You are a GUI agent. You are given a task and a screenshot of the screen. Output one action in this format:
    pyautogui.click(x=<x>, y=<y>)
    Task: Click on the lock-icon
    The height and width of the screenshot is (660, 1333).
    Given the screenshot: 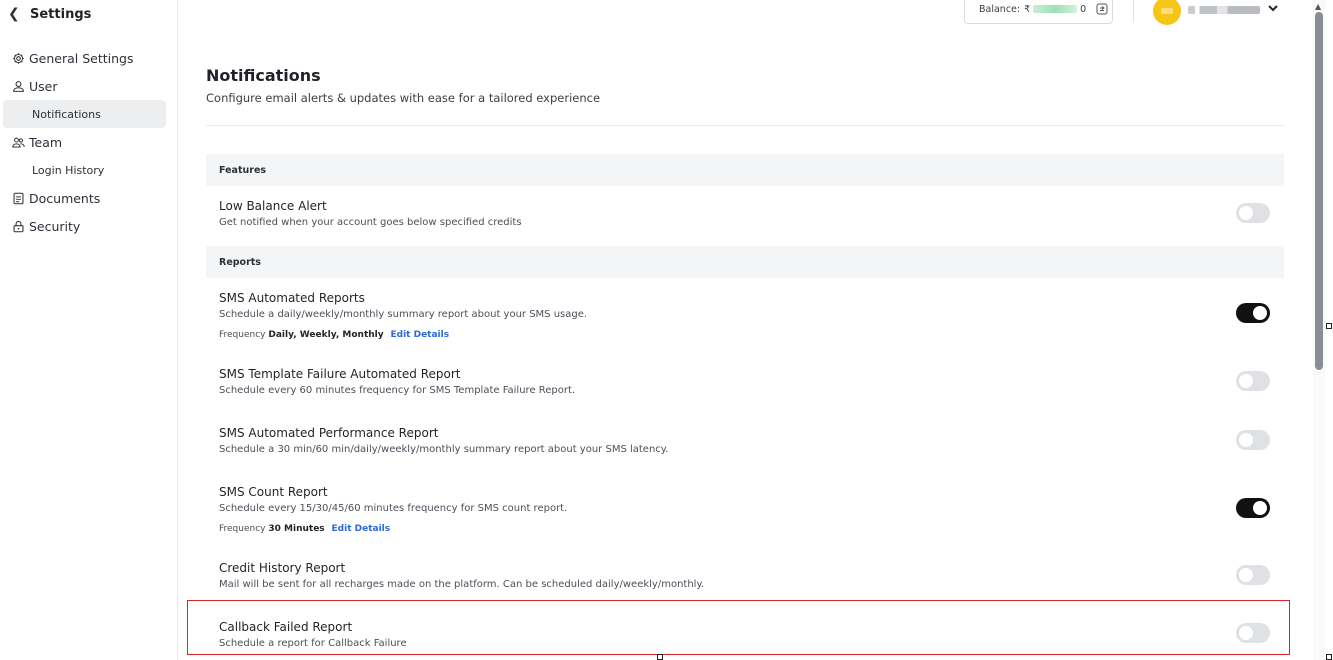 What is the action you would take?
    pyautogui.click(x=18, y=226)
    